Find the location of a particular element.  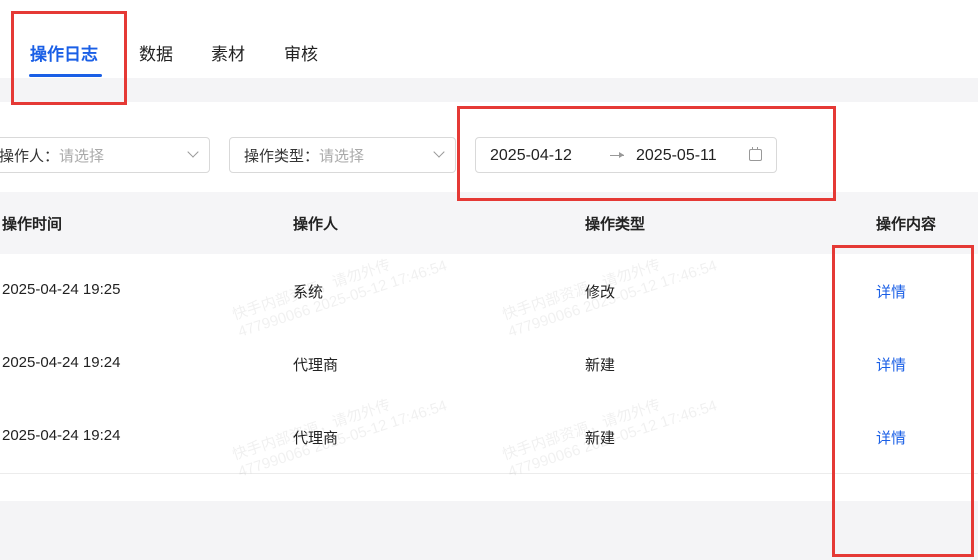

column-header-time: 操作时间 is located at coordinates (32, 224).